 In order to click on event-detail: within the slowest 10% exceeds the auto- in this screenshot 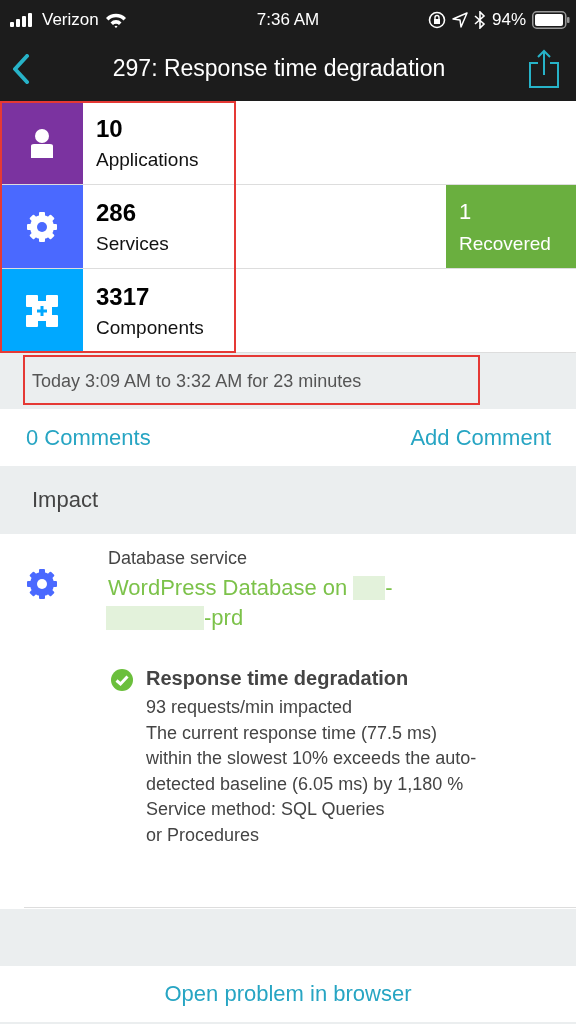, I will do `click(311, 758)`.